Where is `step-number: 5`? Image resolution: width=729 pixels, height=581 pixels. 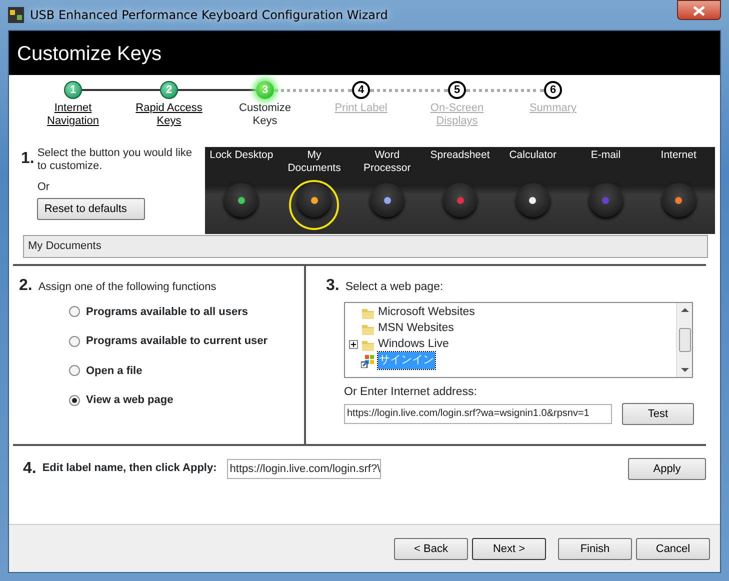 step-number: 5 is located at coordinates (457, 90).